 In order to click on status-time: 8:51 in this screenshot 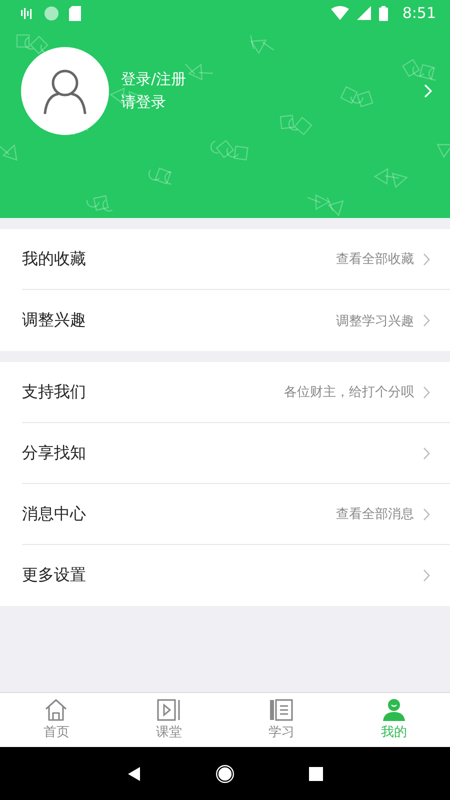, I will do `click(419, 13)`.